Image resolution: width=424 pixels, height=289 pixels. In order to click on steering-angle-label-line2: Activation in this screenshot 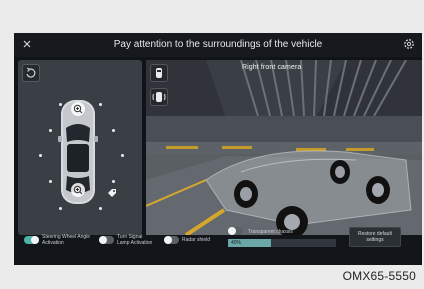, I will do `click(53, 243)`.